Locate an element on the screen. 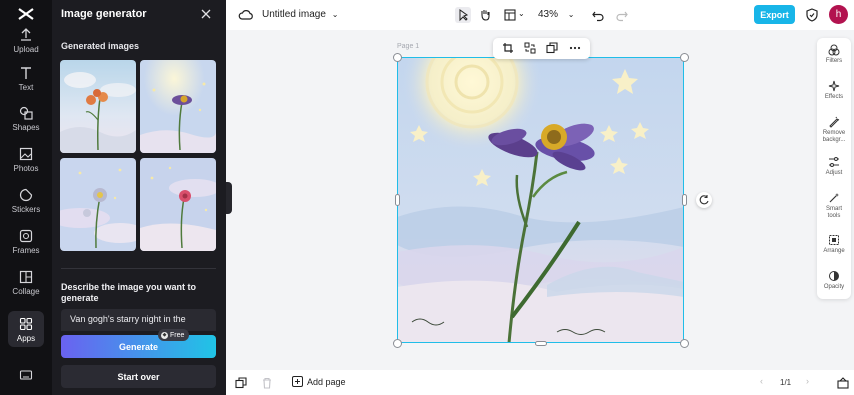  page-panel-icon is located at coordinates (843, 383).